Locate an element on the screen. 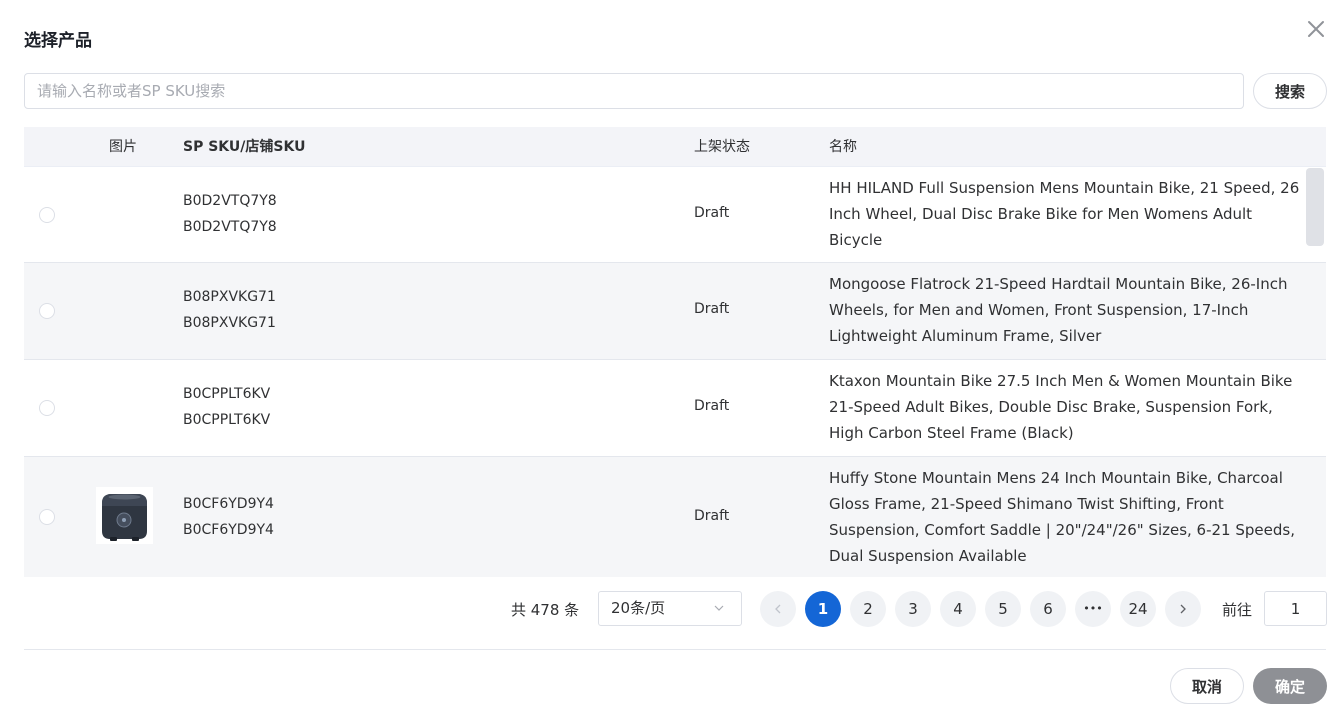  page-button: 4 is located at coordinates (958, 609).